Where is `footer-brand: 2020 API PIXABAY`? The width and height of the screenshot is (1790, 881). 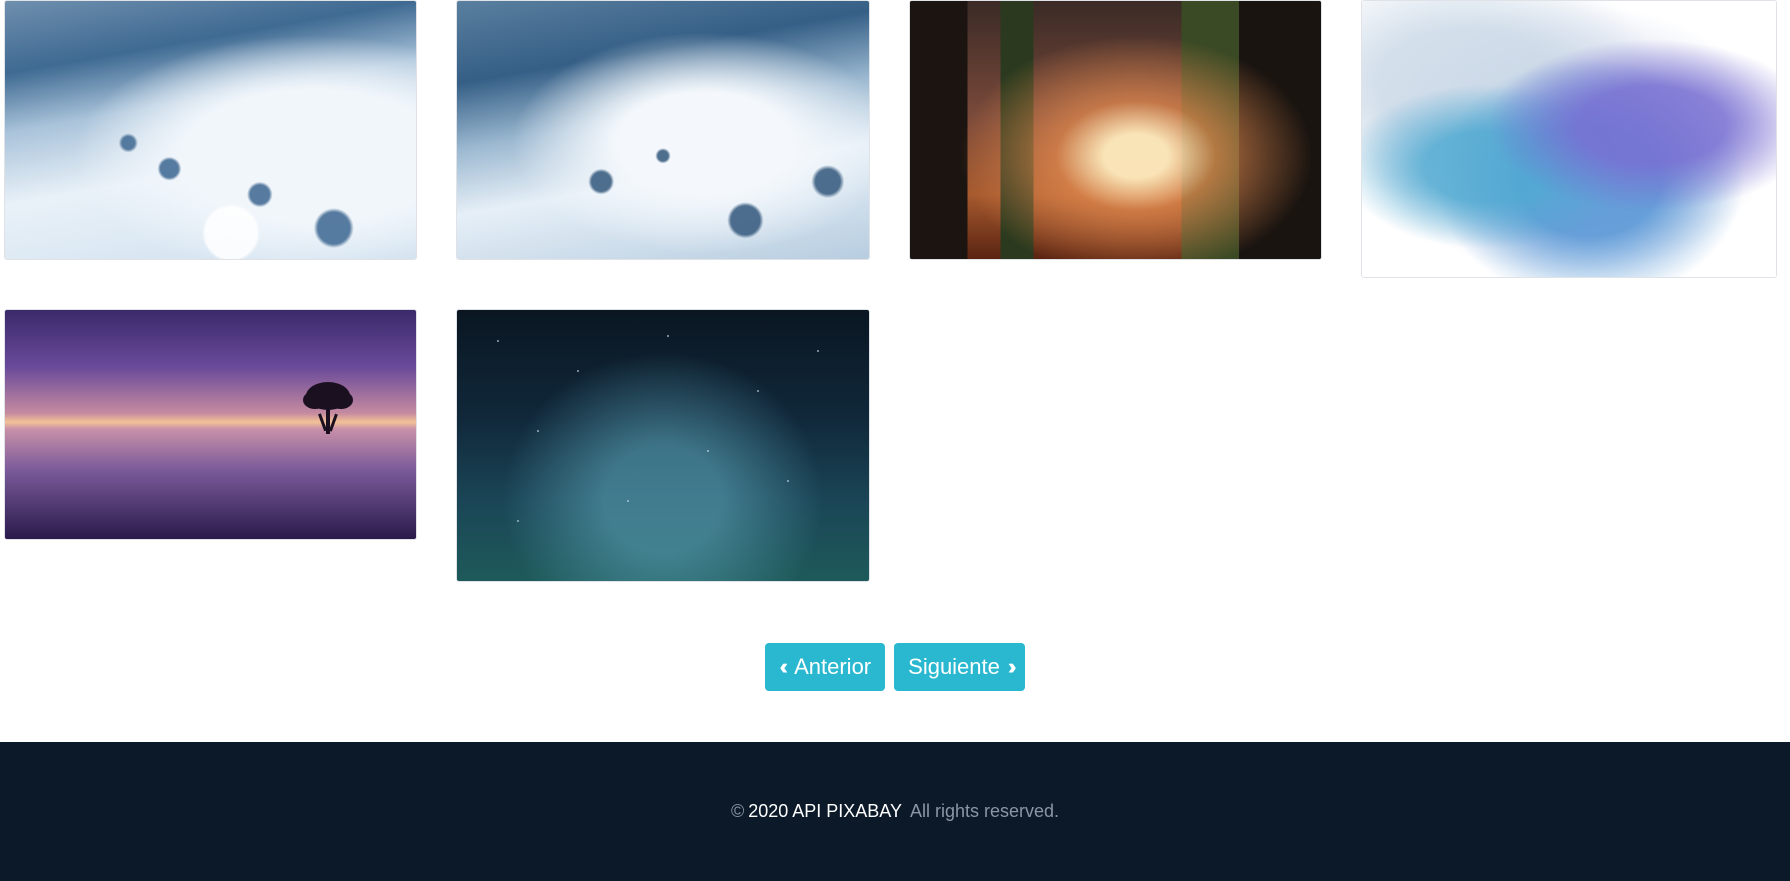 footer-brand: 2020 API PIXABAY is located at coordinates (825, 811).